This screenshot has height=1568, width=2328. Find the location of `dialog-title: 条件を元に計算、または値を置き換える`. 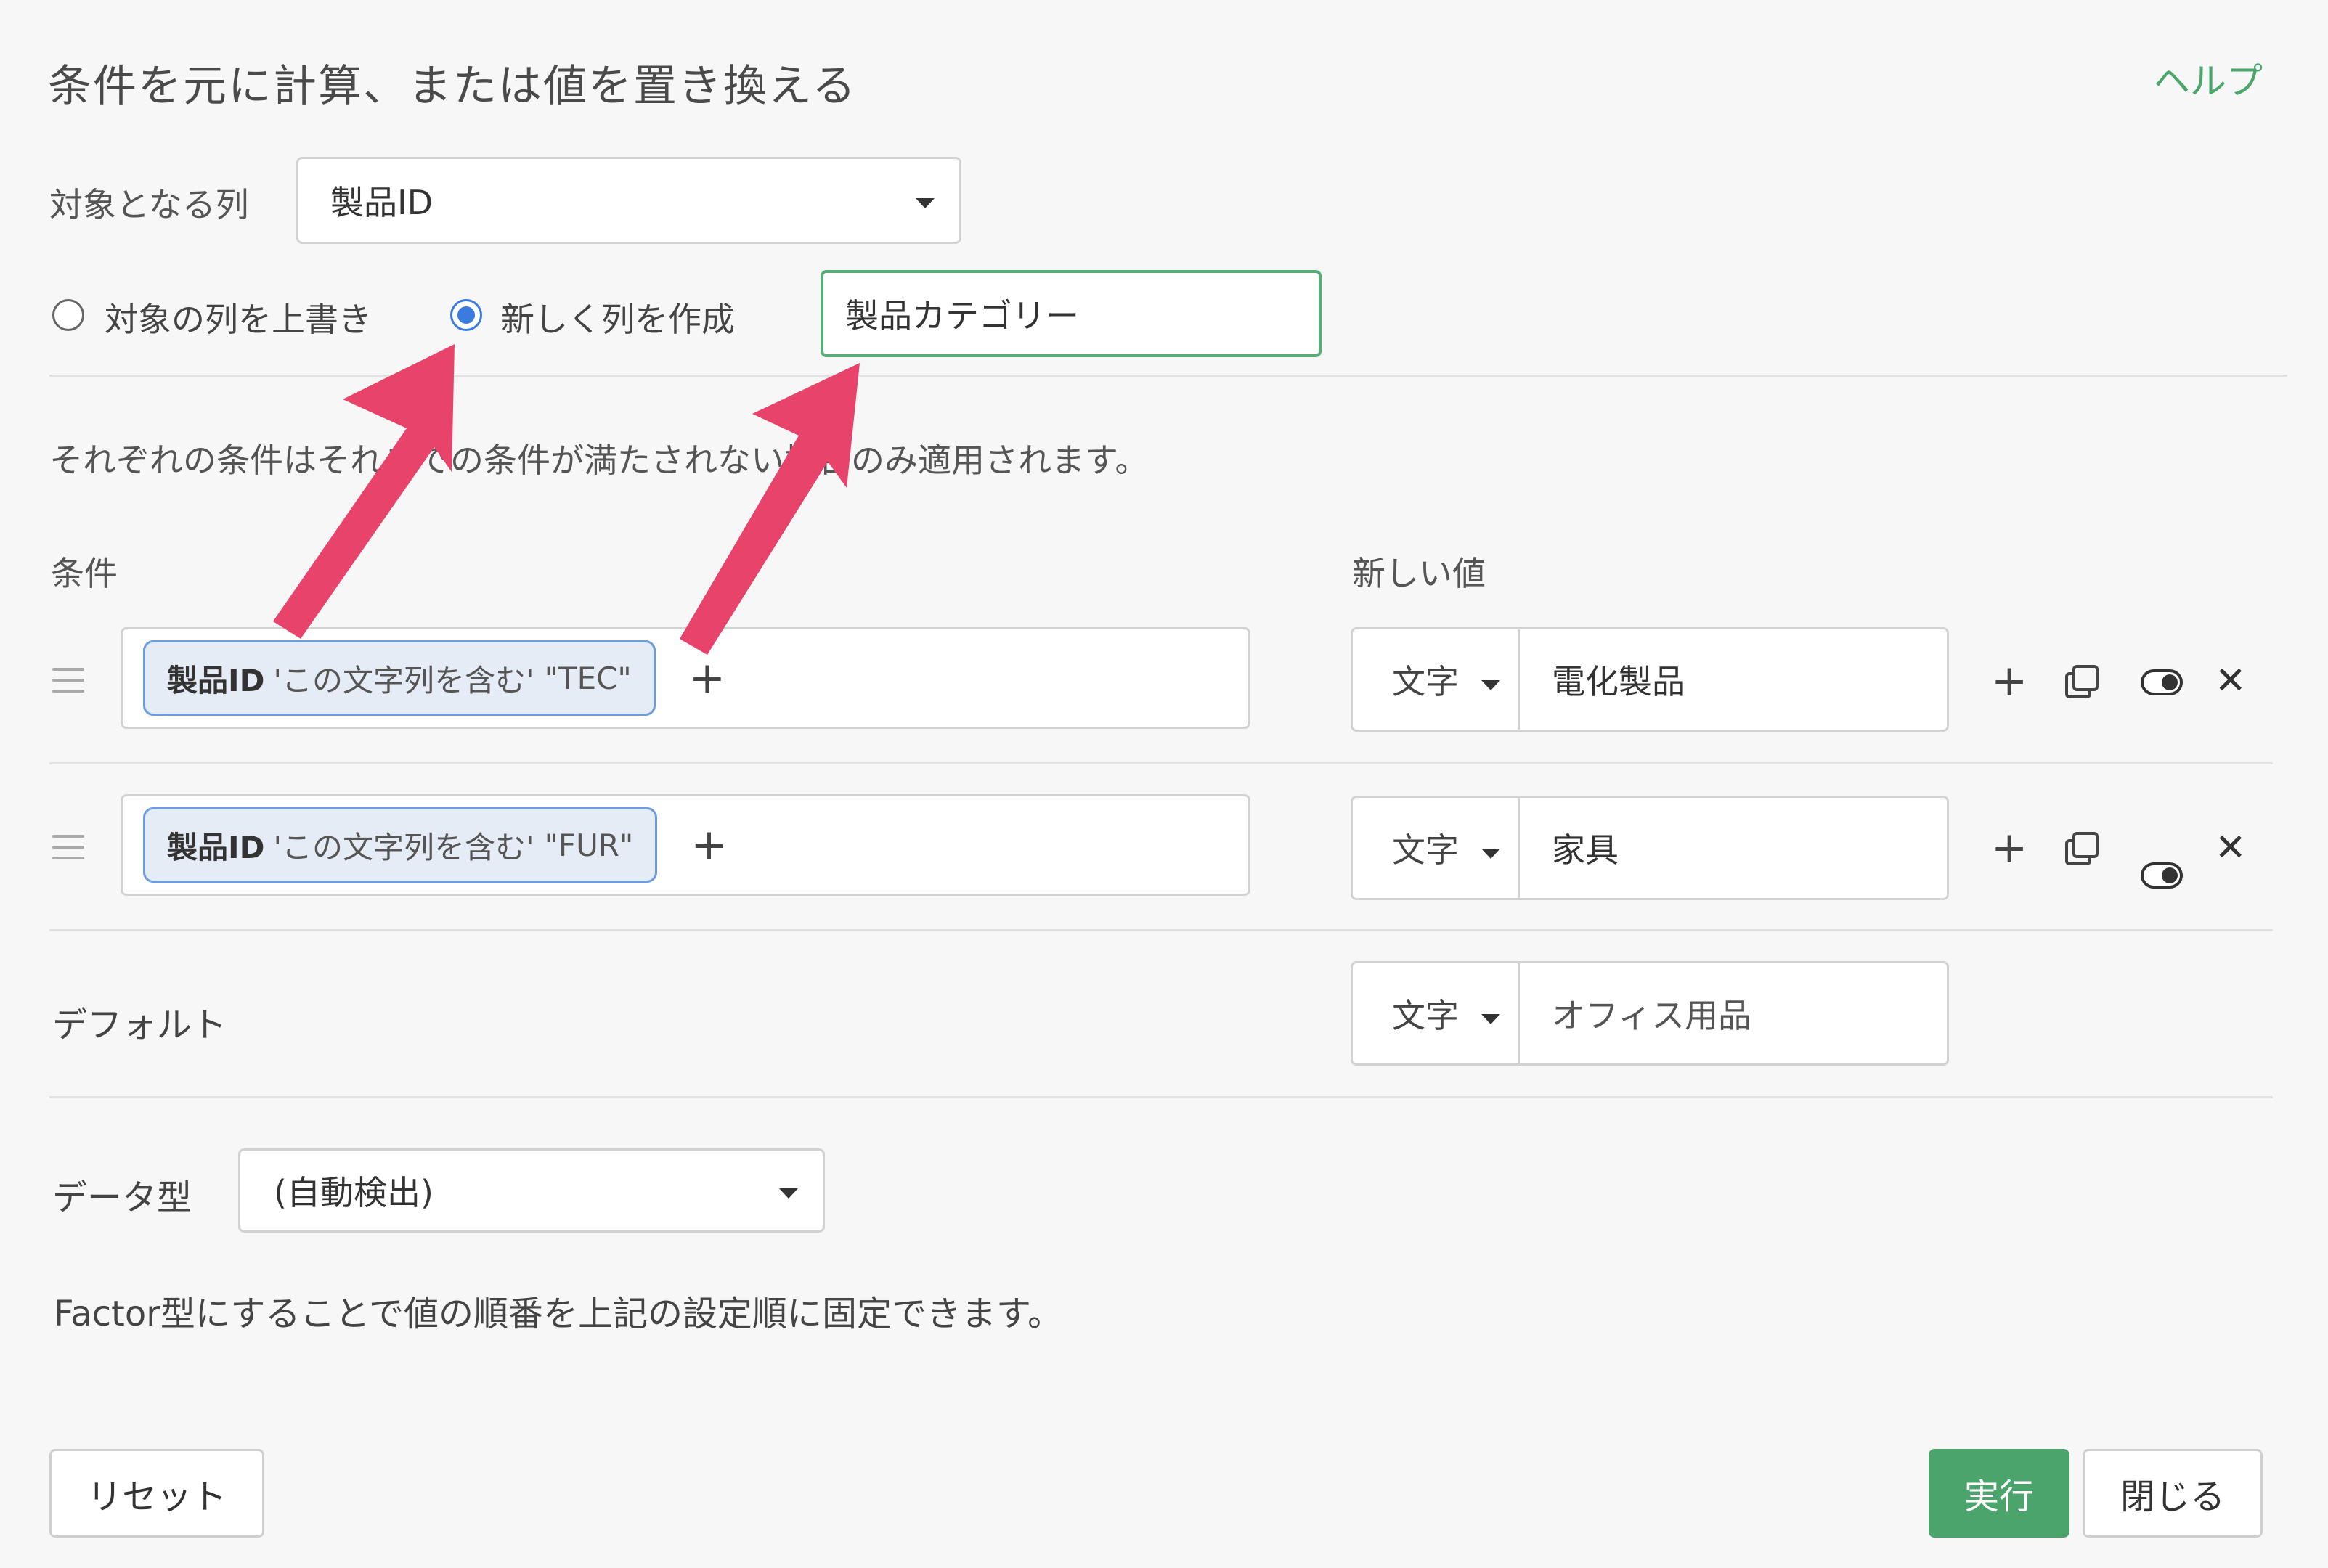

dialog-title: 条件を元に計算、または値を置き換える is located at coordinates (453, 87).